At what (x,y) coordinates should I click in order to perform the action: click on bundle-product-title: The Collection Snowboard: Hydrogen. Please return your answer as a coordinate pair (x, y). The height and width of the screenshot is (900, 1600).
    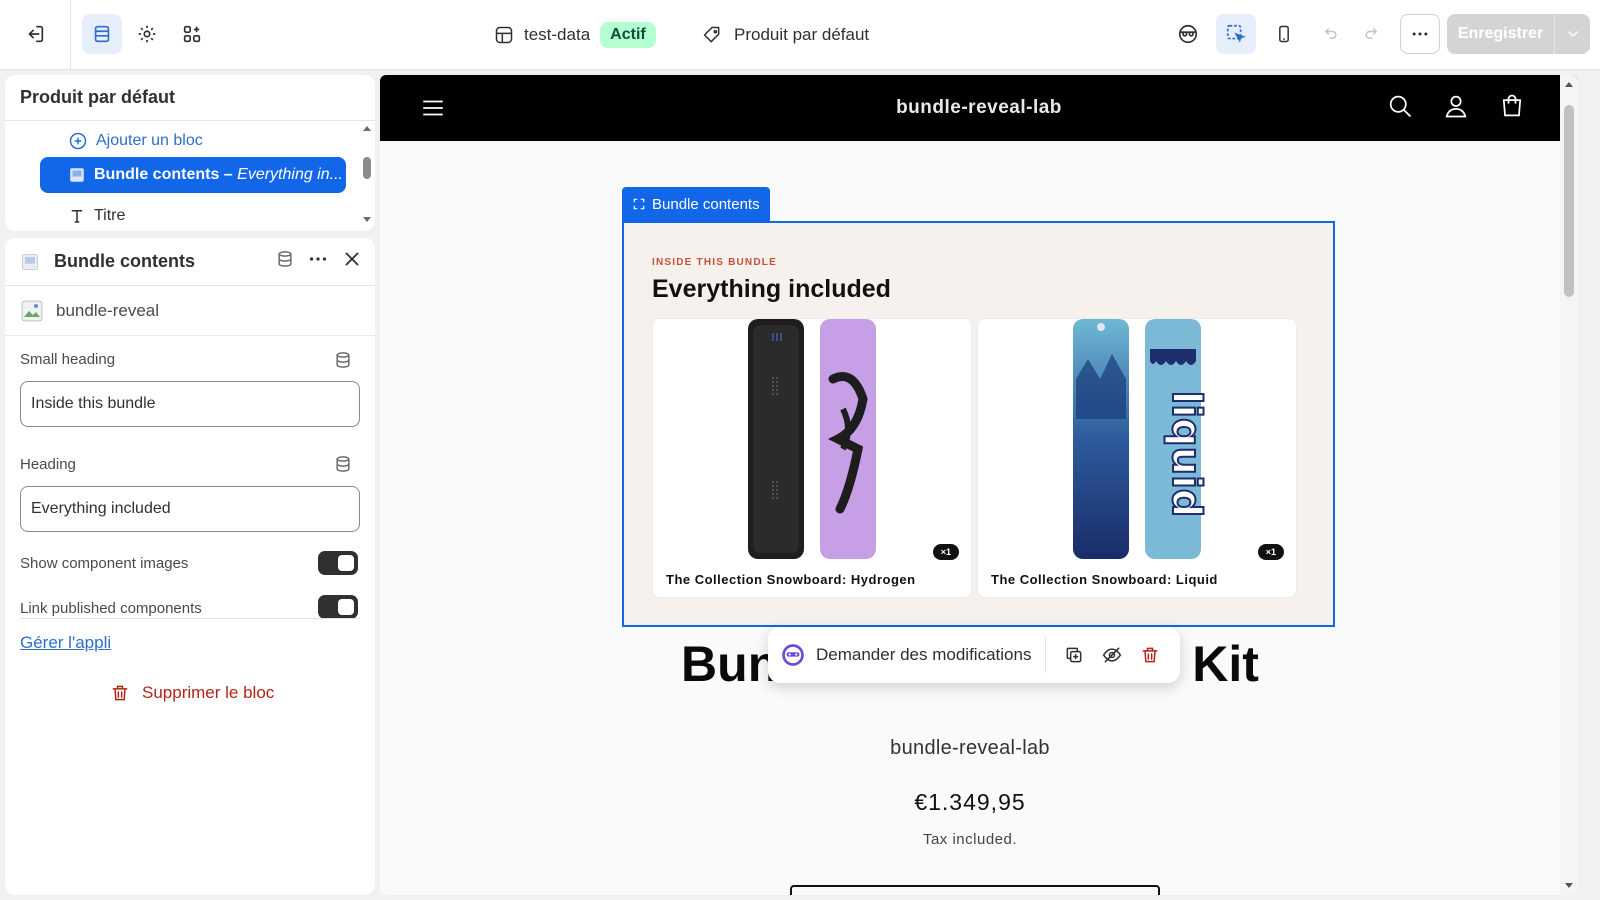
    Looking at the image, I should click on (791, 579).